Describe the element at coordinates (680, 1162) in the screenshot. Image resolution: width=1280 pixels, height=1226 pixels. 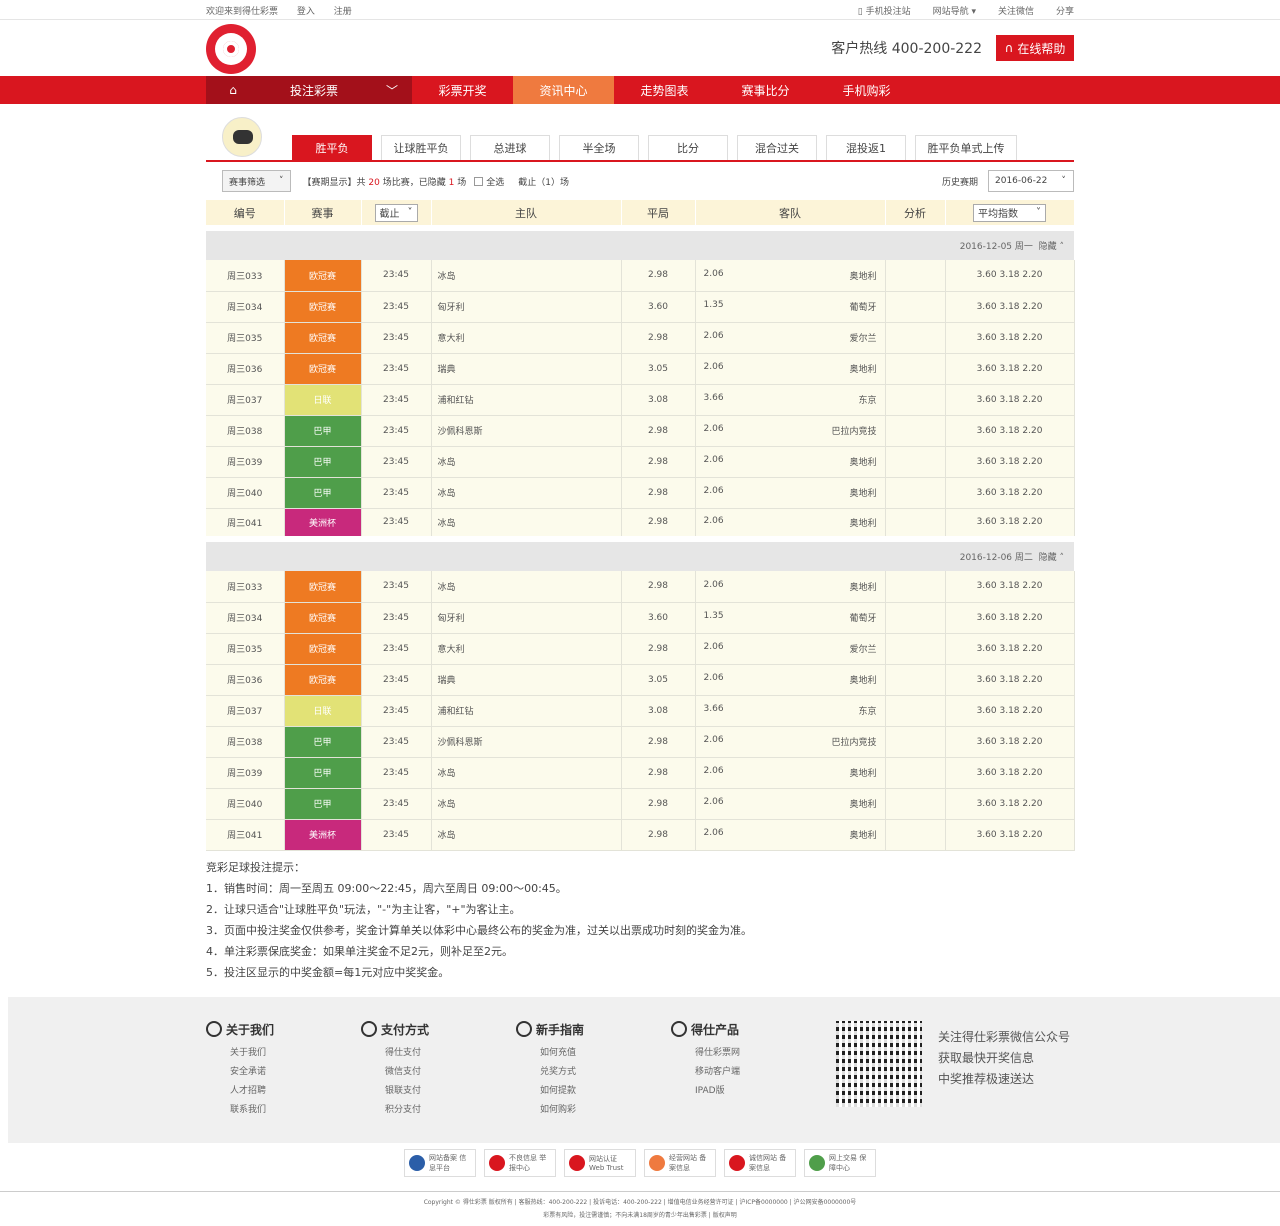
I see `trust-badge: 经营网站 备案信息` at that location.